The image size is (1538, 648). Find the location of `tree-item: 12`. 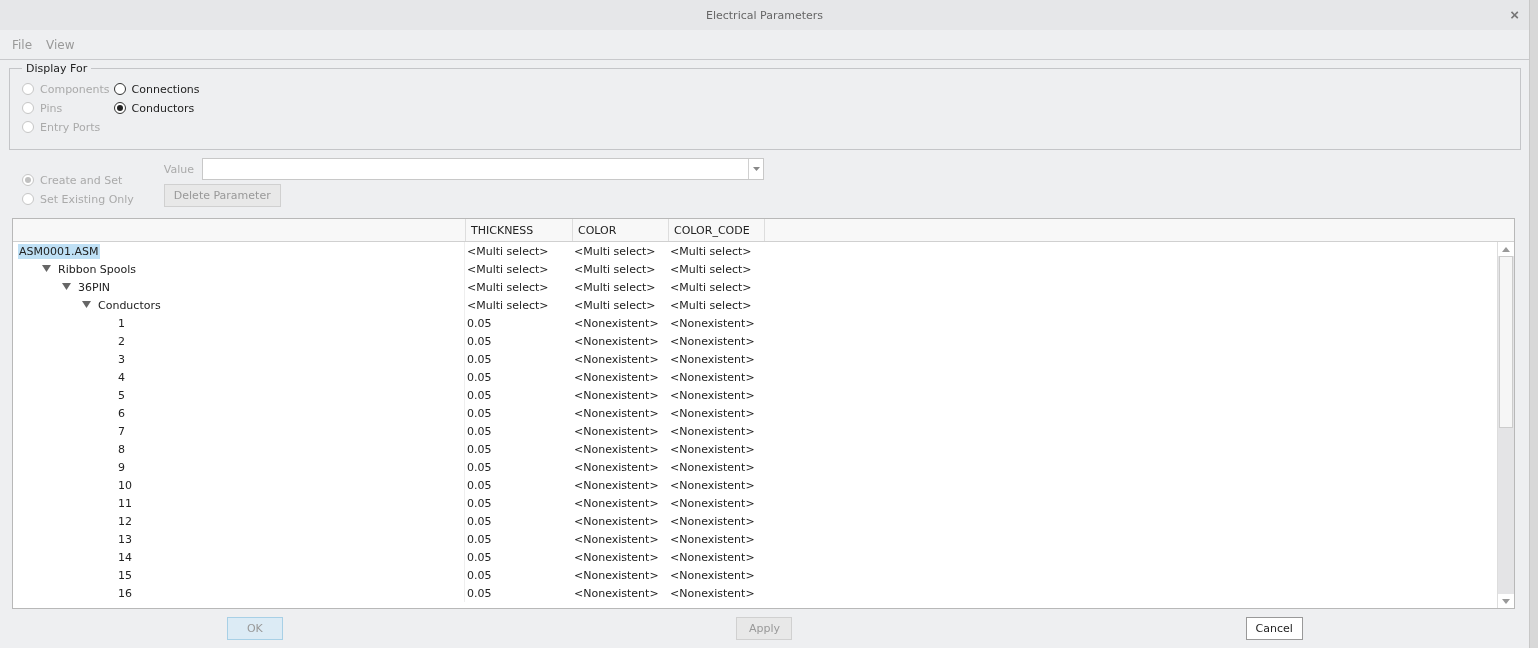

tree-item: 12 is located at coordinates (125, 521).